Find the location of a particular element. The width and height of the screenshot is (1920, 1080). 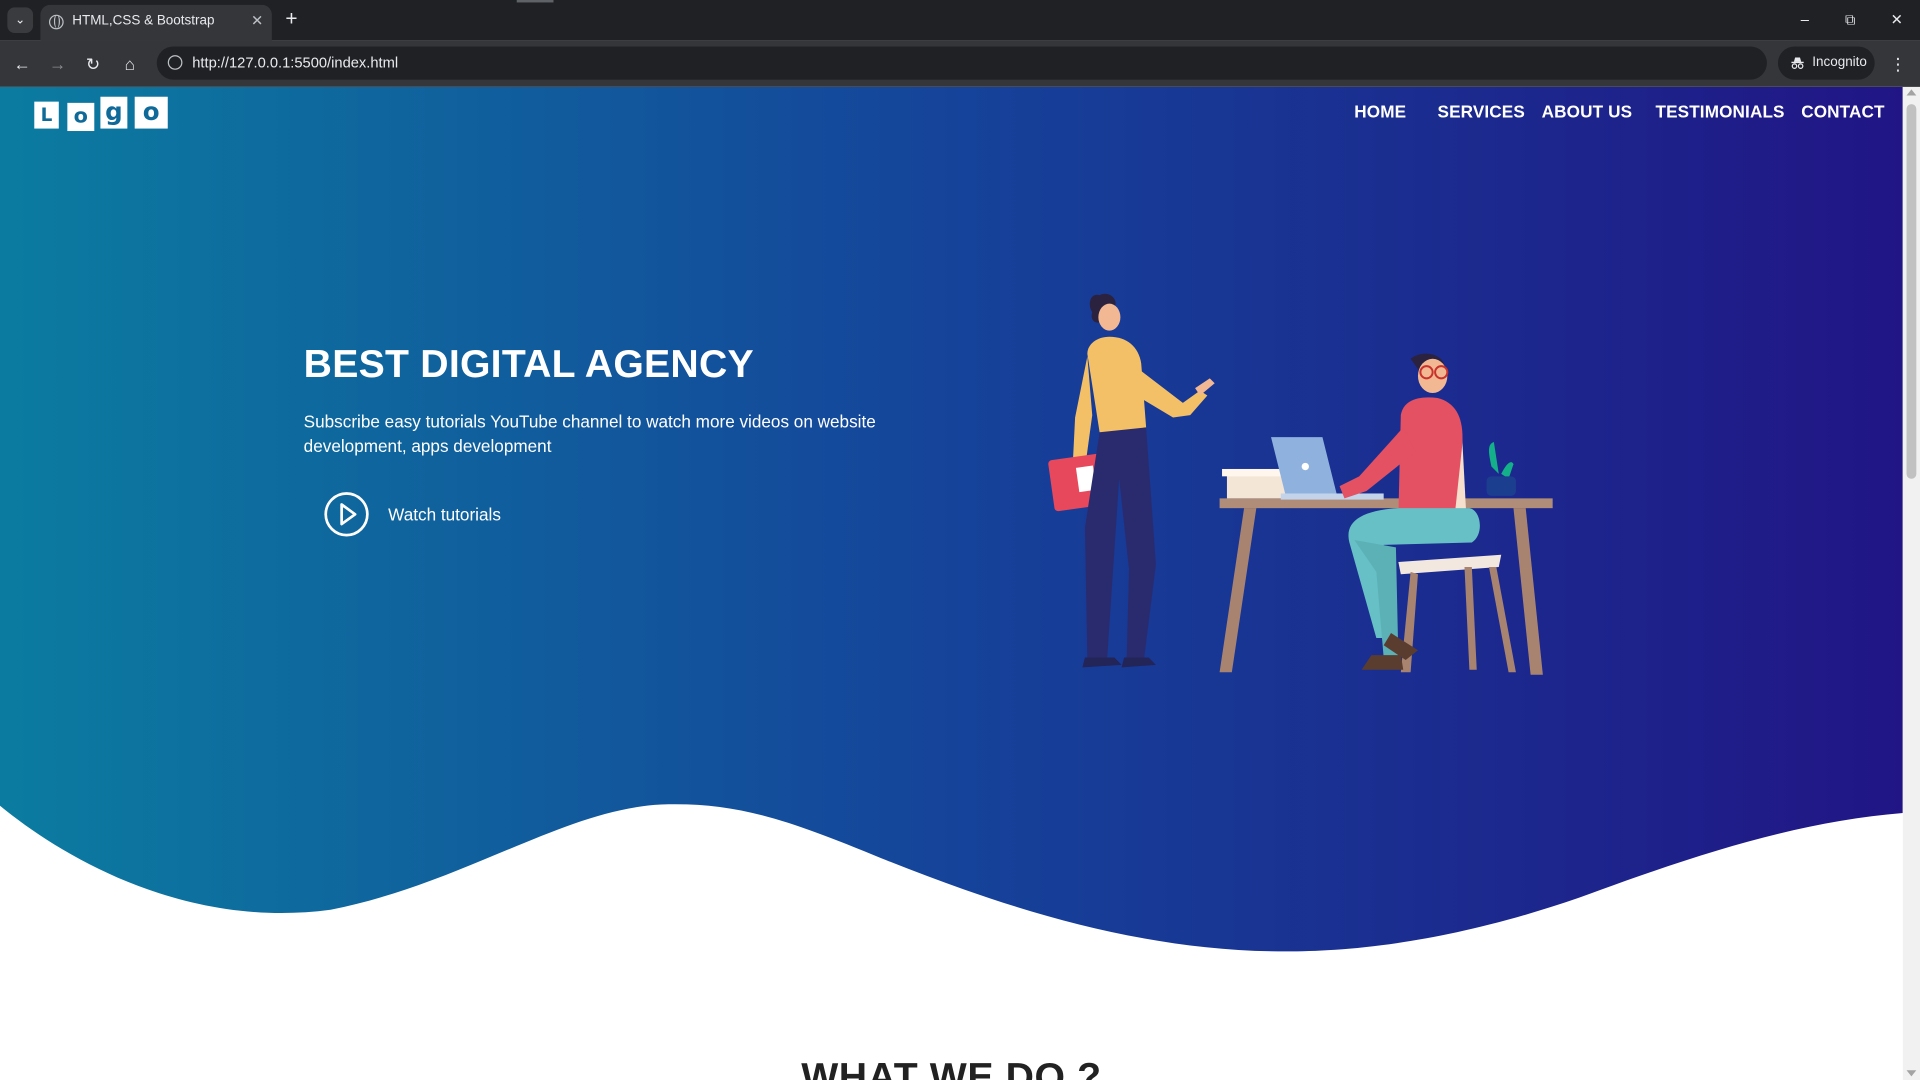

logo-letter-o: o is located at coordinates (81, 117).